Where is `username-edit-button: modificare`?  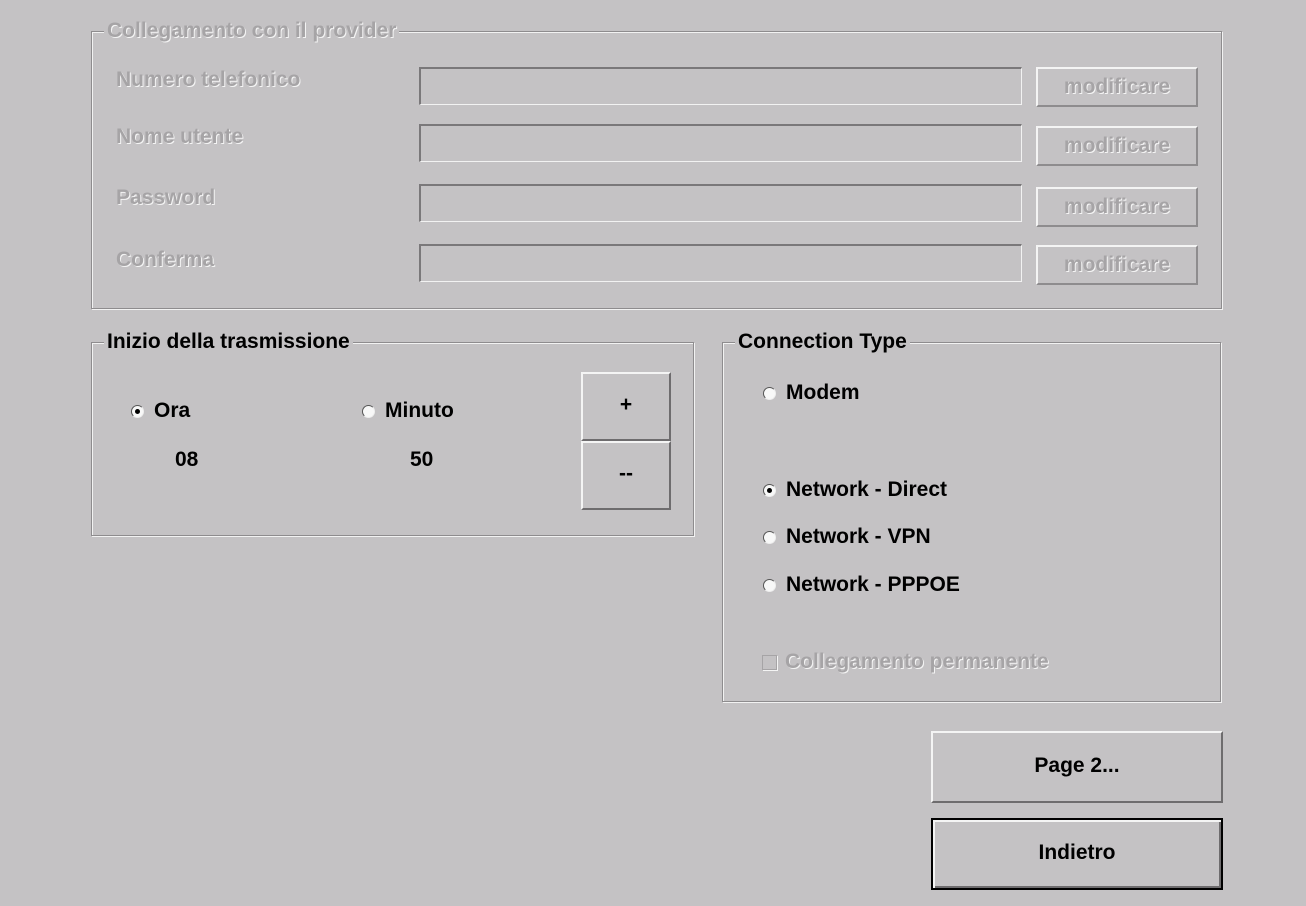
username-edit-button: modificare is located at coordinates (1117, 146).